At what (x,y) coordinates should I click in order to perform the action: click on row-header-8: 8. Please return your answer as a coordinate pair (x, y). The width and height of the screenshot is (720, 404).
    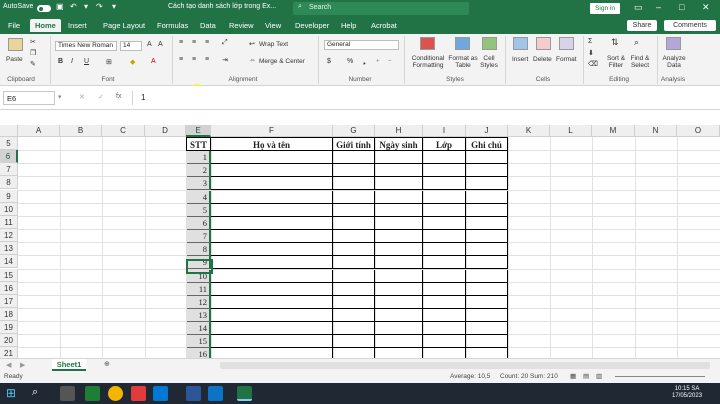
    Looking at the image, I should click on (9, 183).